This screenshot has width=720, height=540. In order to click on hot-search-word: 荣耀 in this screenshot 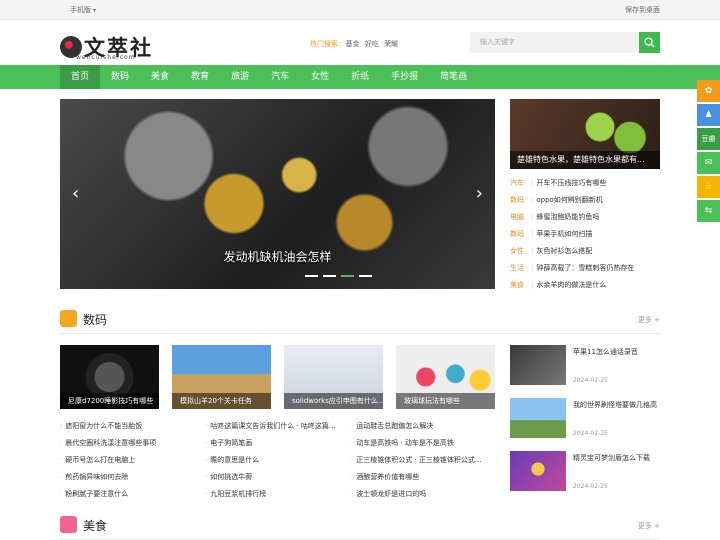, I will do `click(391, 44)`.